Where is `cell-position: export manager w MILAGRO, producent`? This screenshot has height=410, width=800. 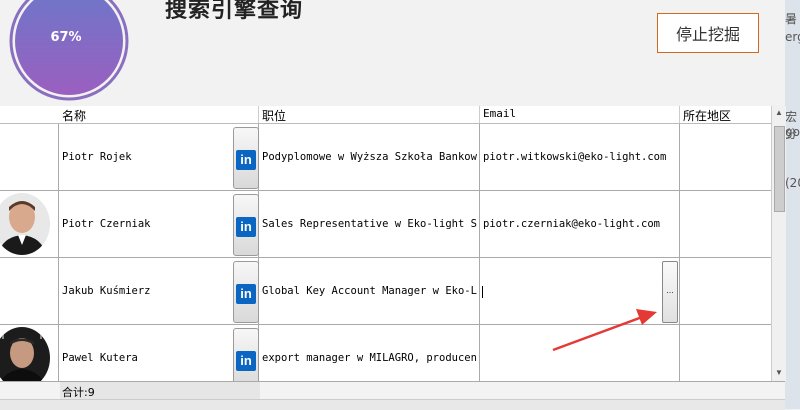 cell-position: export manager w MILAGRO, producent is located at coordinates (369, 358).